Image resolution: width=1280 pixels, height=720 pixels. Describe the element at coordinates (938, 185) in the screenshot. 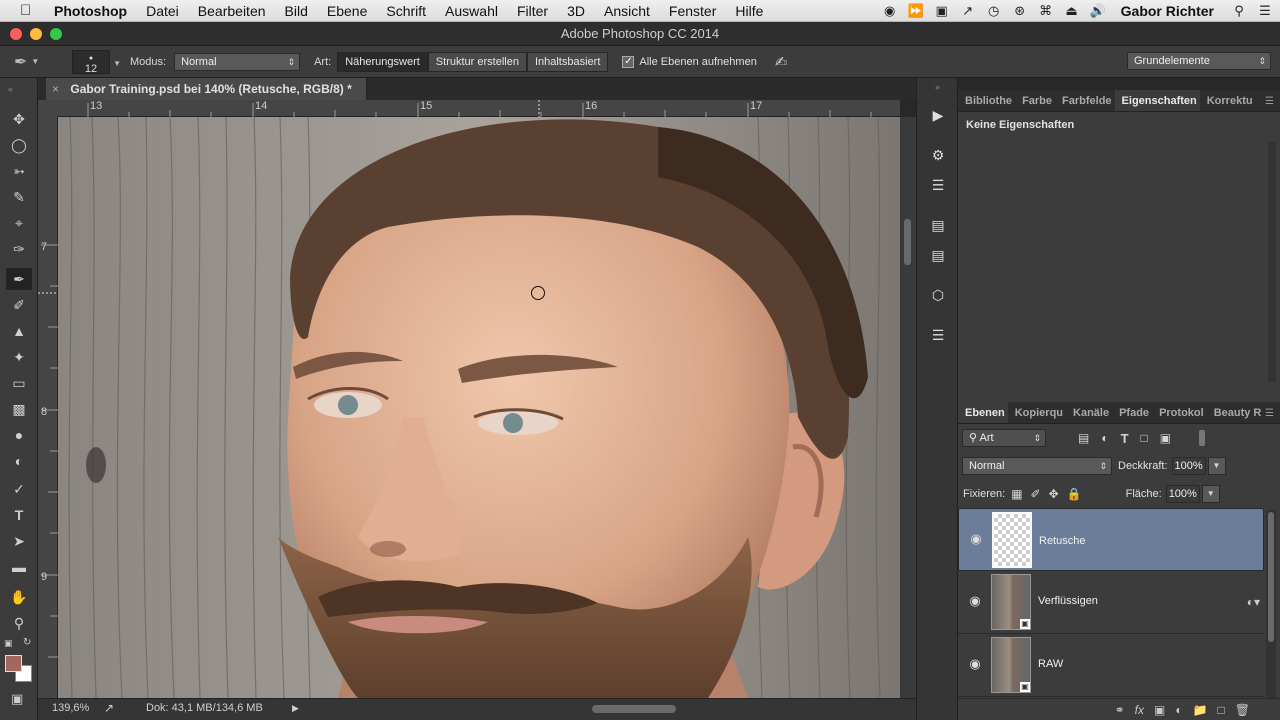

I see `adjustments-sliders-icon: ☰` at that location.